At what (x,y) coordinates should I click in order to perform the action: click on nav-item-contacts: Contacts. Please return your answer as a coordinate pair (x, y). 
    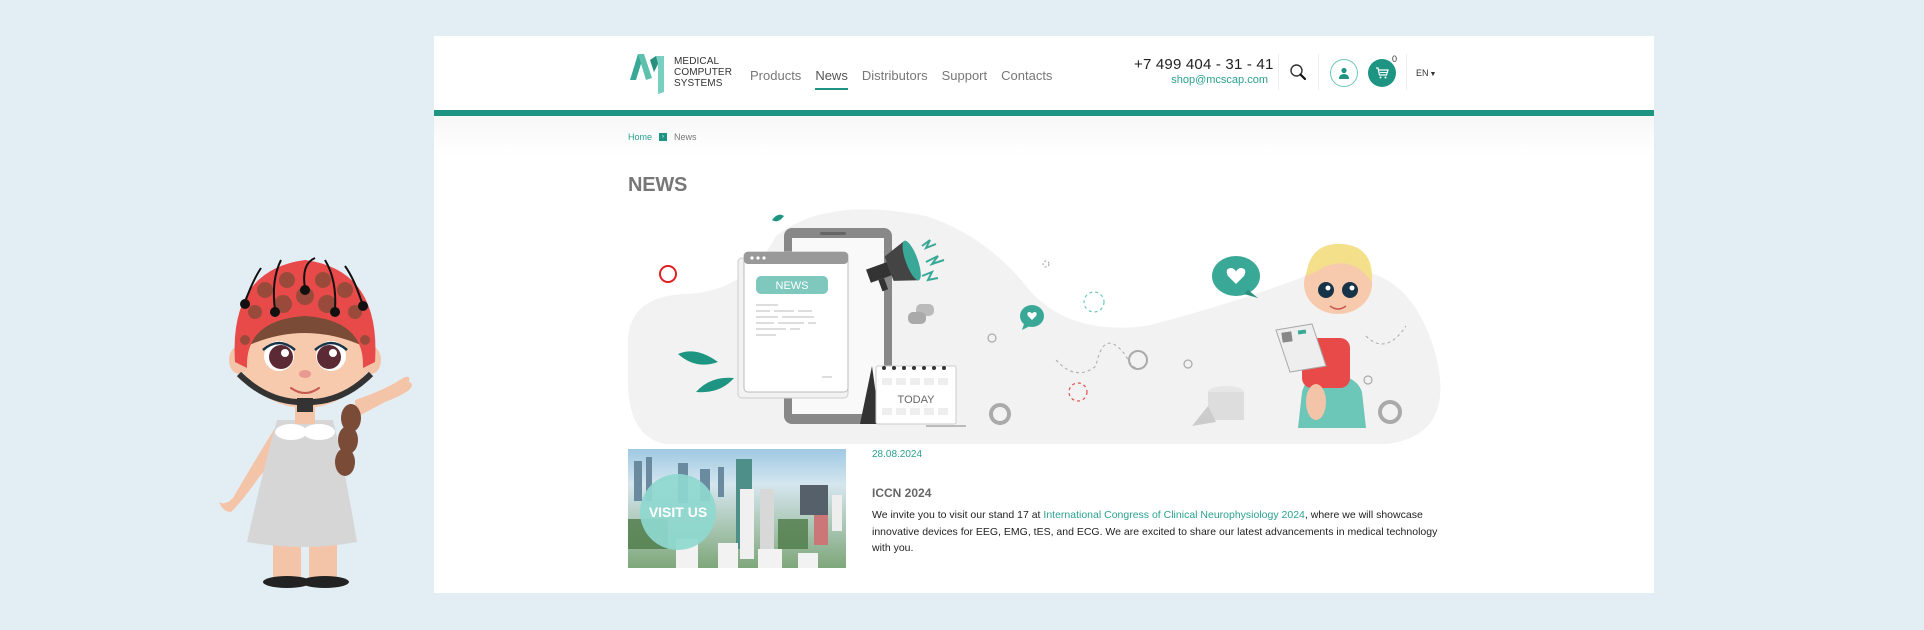
    Looking at the image, I should click on (1026, 78).